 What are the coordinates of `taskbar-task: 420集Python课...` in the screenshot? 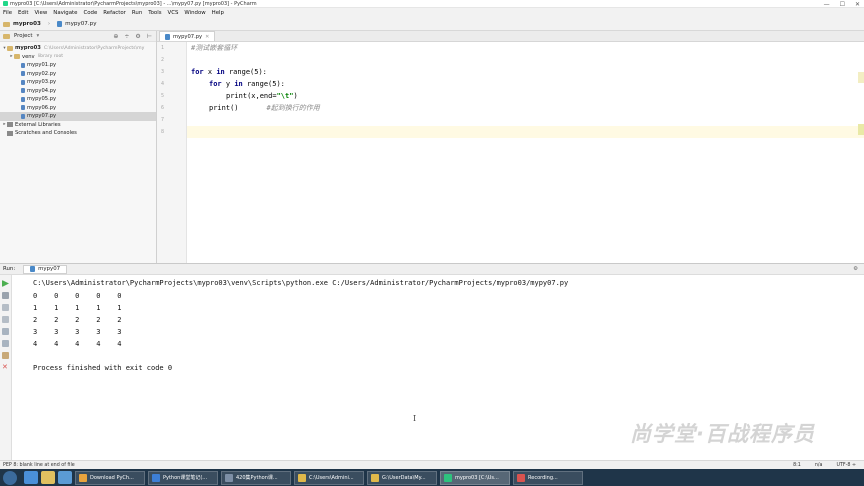 It's located at (256, 477).